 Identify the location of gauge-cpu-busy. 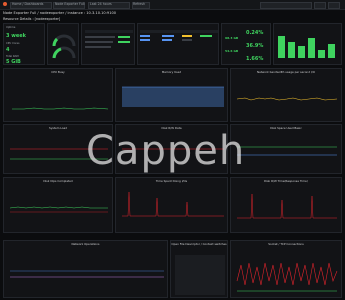
(64, 46).